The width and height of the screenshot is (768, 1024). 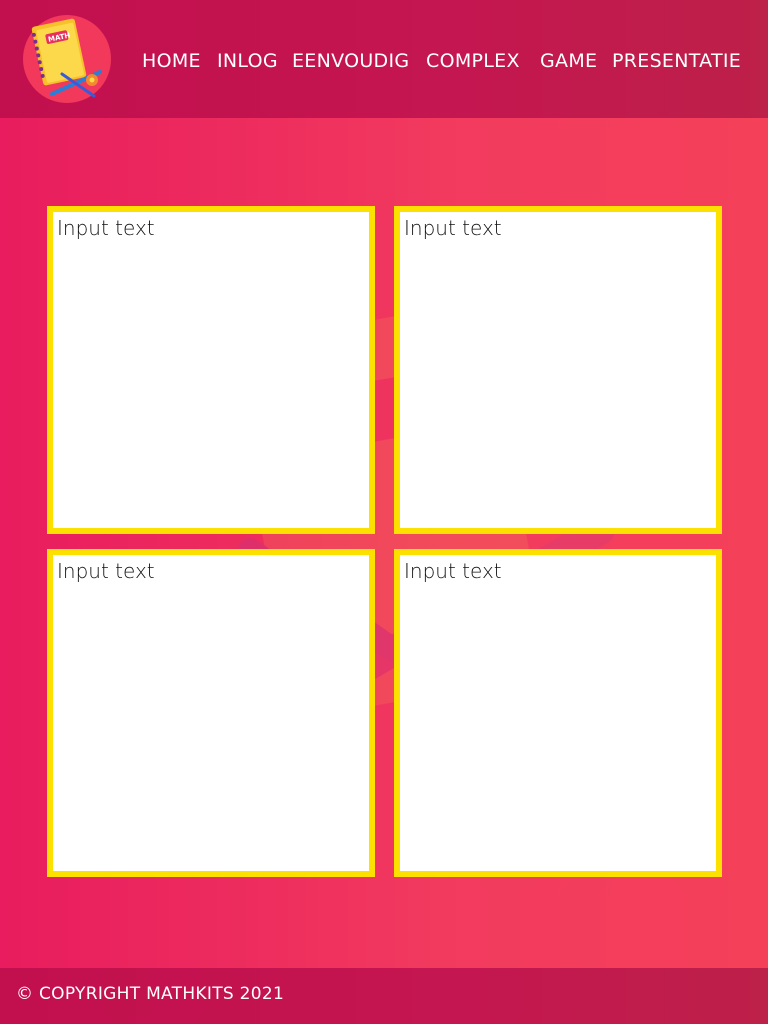 I want to click on input-box-bottom-right, so click(x=558, y=713).